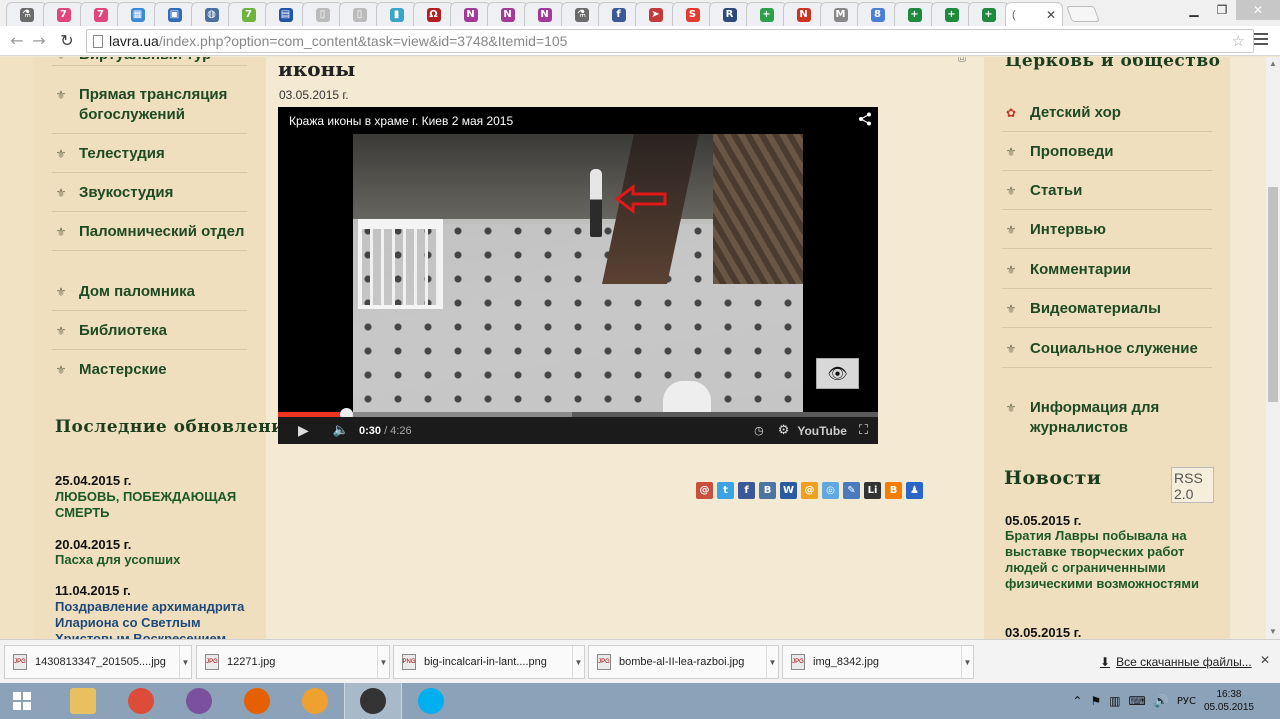 This screenshot has height=719, width=1280. Describe the element at coordinates (149, 158) in the screenshot. I see `left-menu-item-telestudio: ⚜ Телестудия` at that location.